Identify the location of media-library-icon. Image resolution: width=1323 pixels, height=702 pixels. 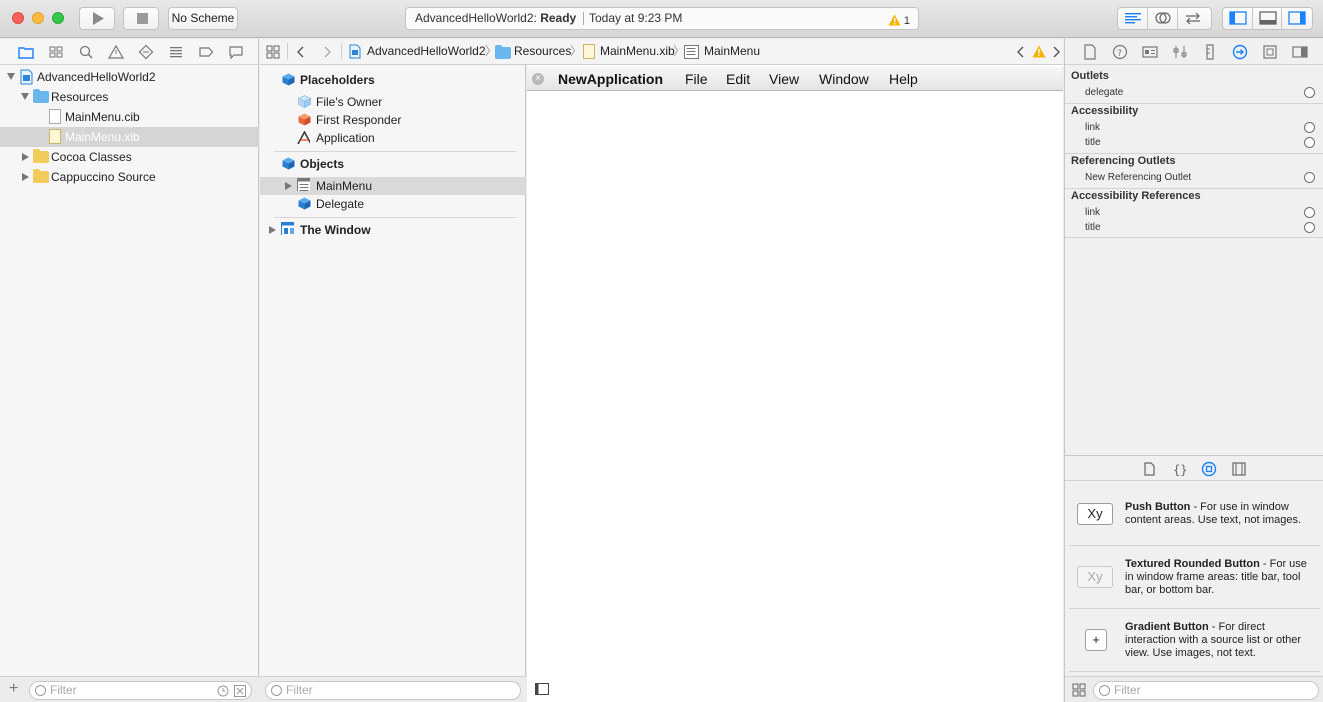
(1239, 469).